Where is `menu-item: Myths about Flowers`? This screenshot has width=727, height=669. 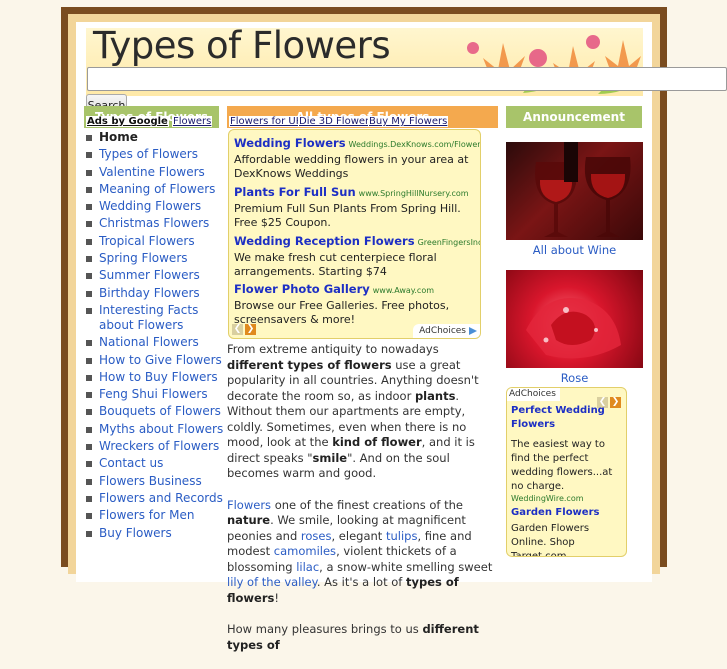 menu-item: Myths about Flowers is located at coordinates (156, 430).